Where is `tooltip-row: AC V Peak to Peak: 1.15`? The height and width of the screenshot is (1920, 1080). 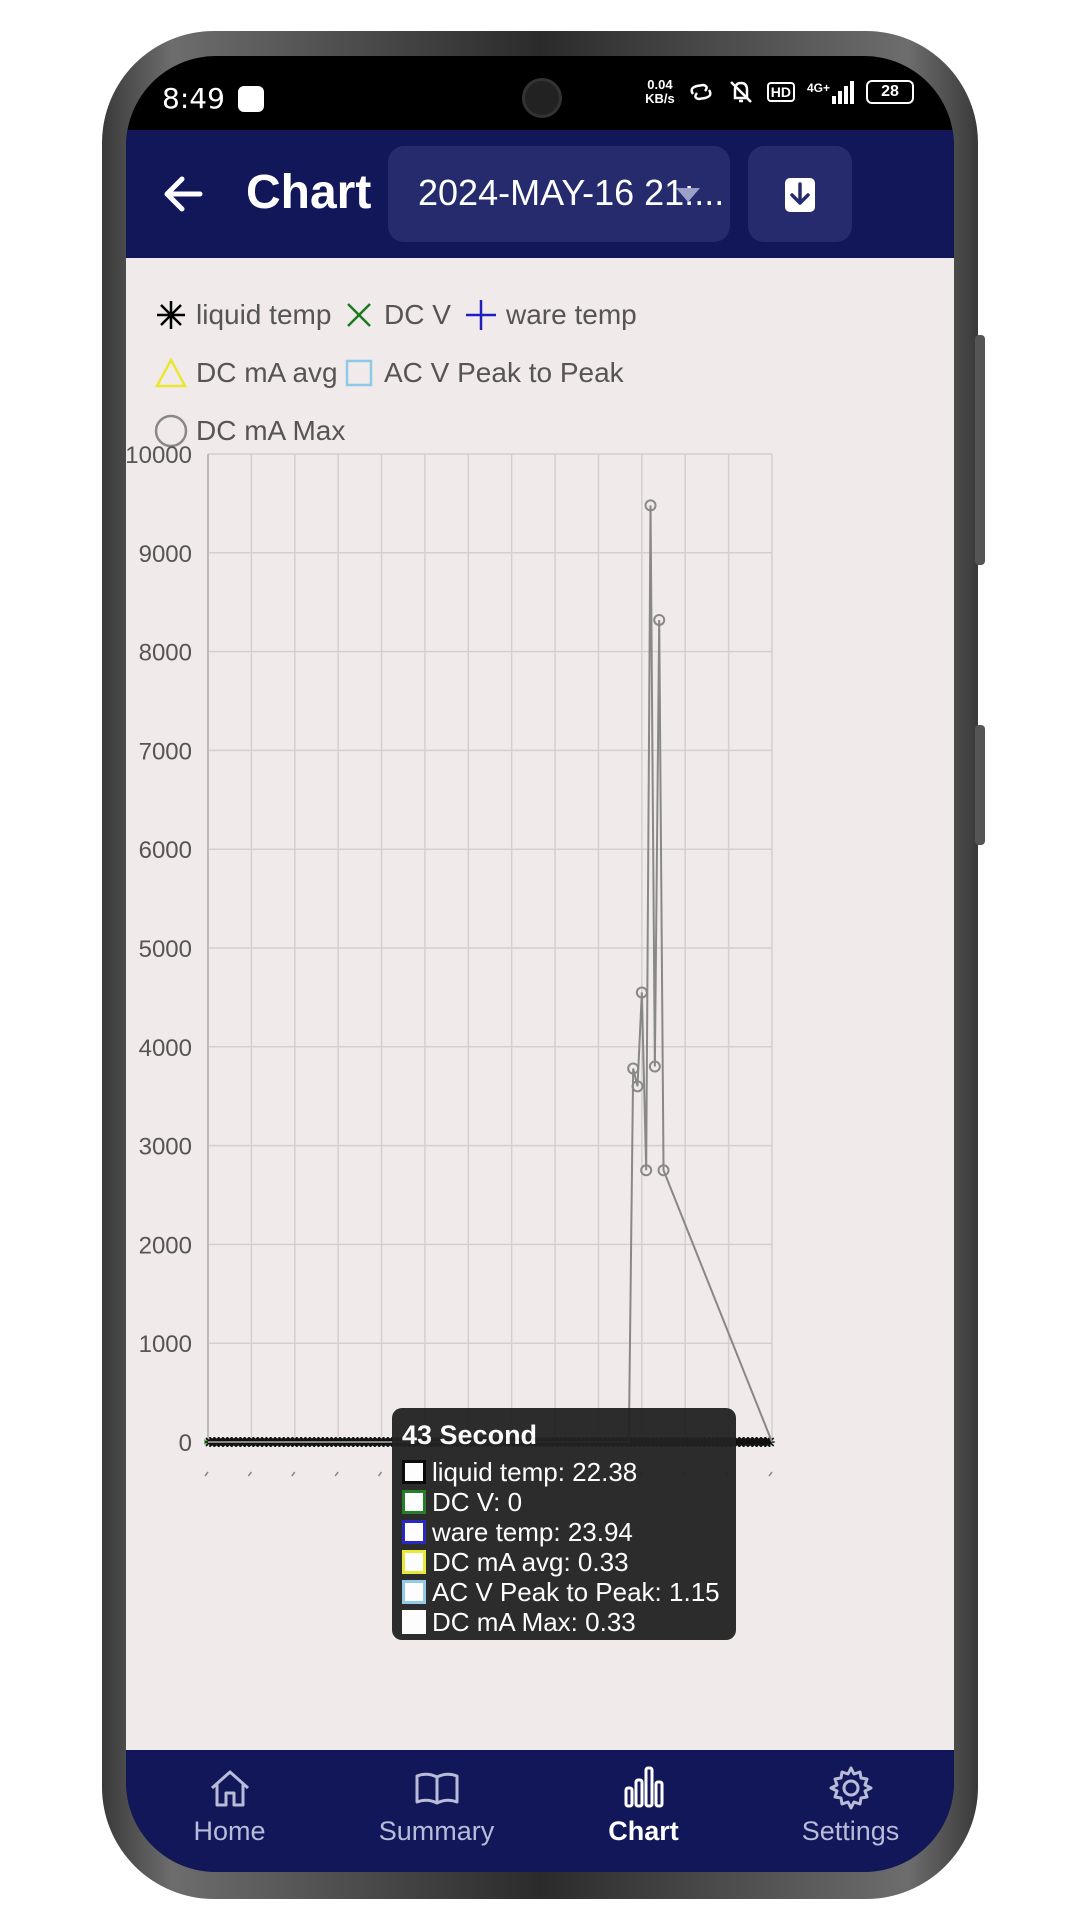 tooltip-row: AC V Peak to Peak: 1.15 is located at coordinates (564, 1592).